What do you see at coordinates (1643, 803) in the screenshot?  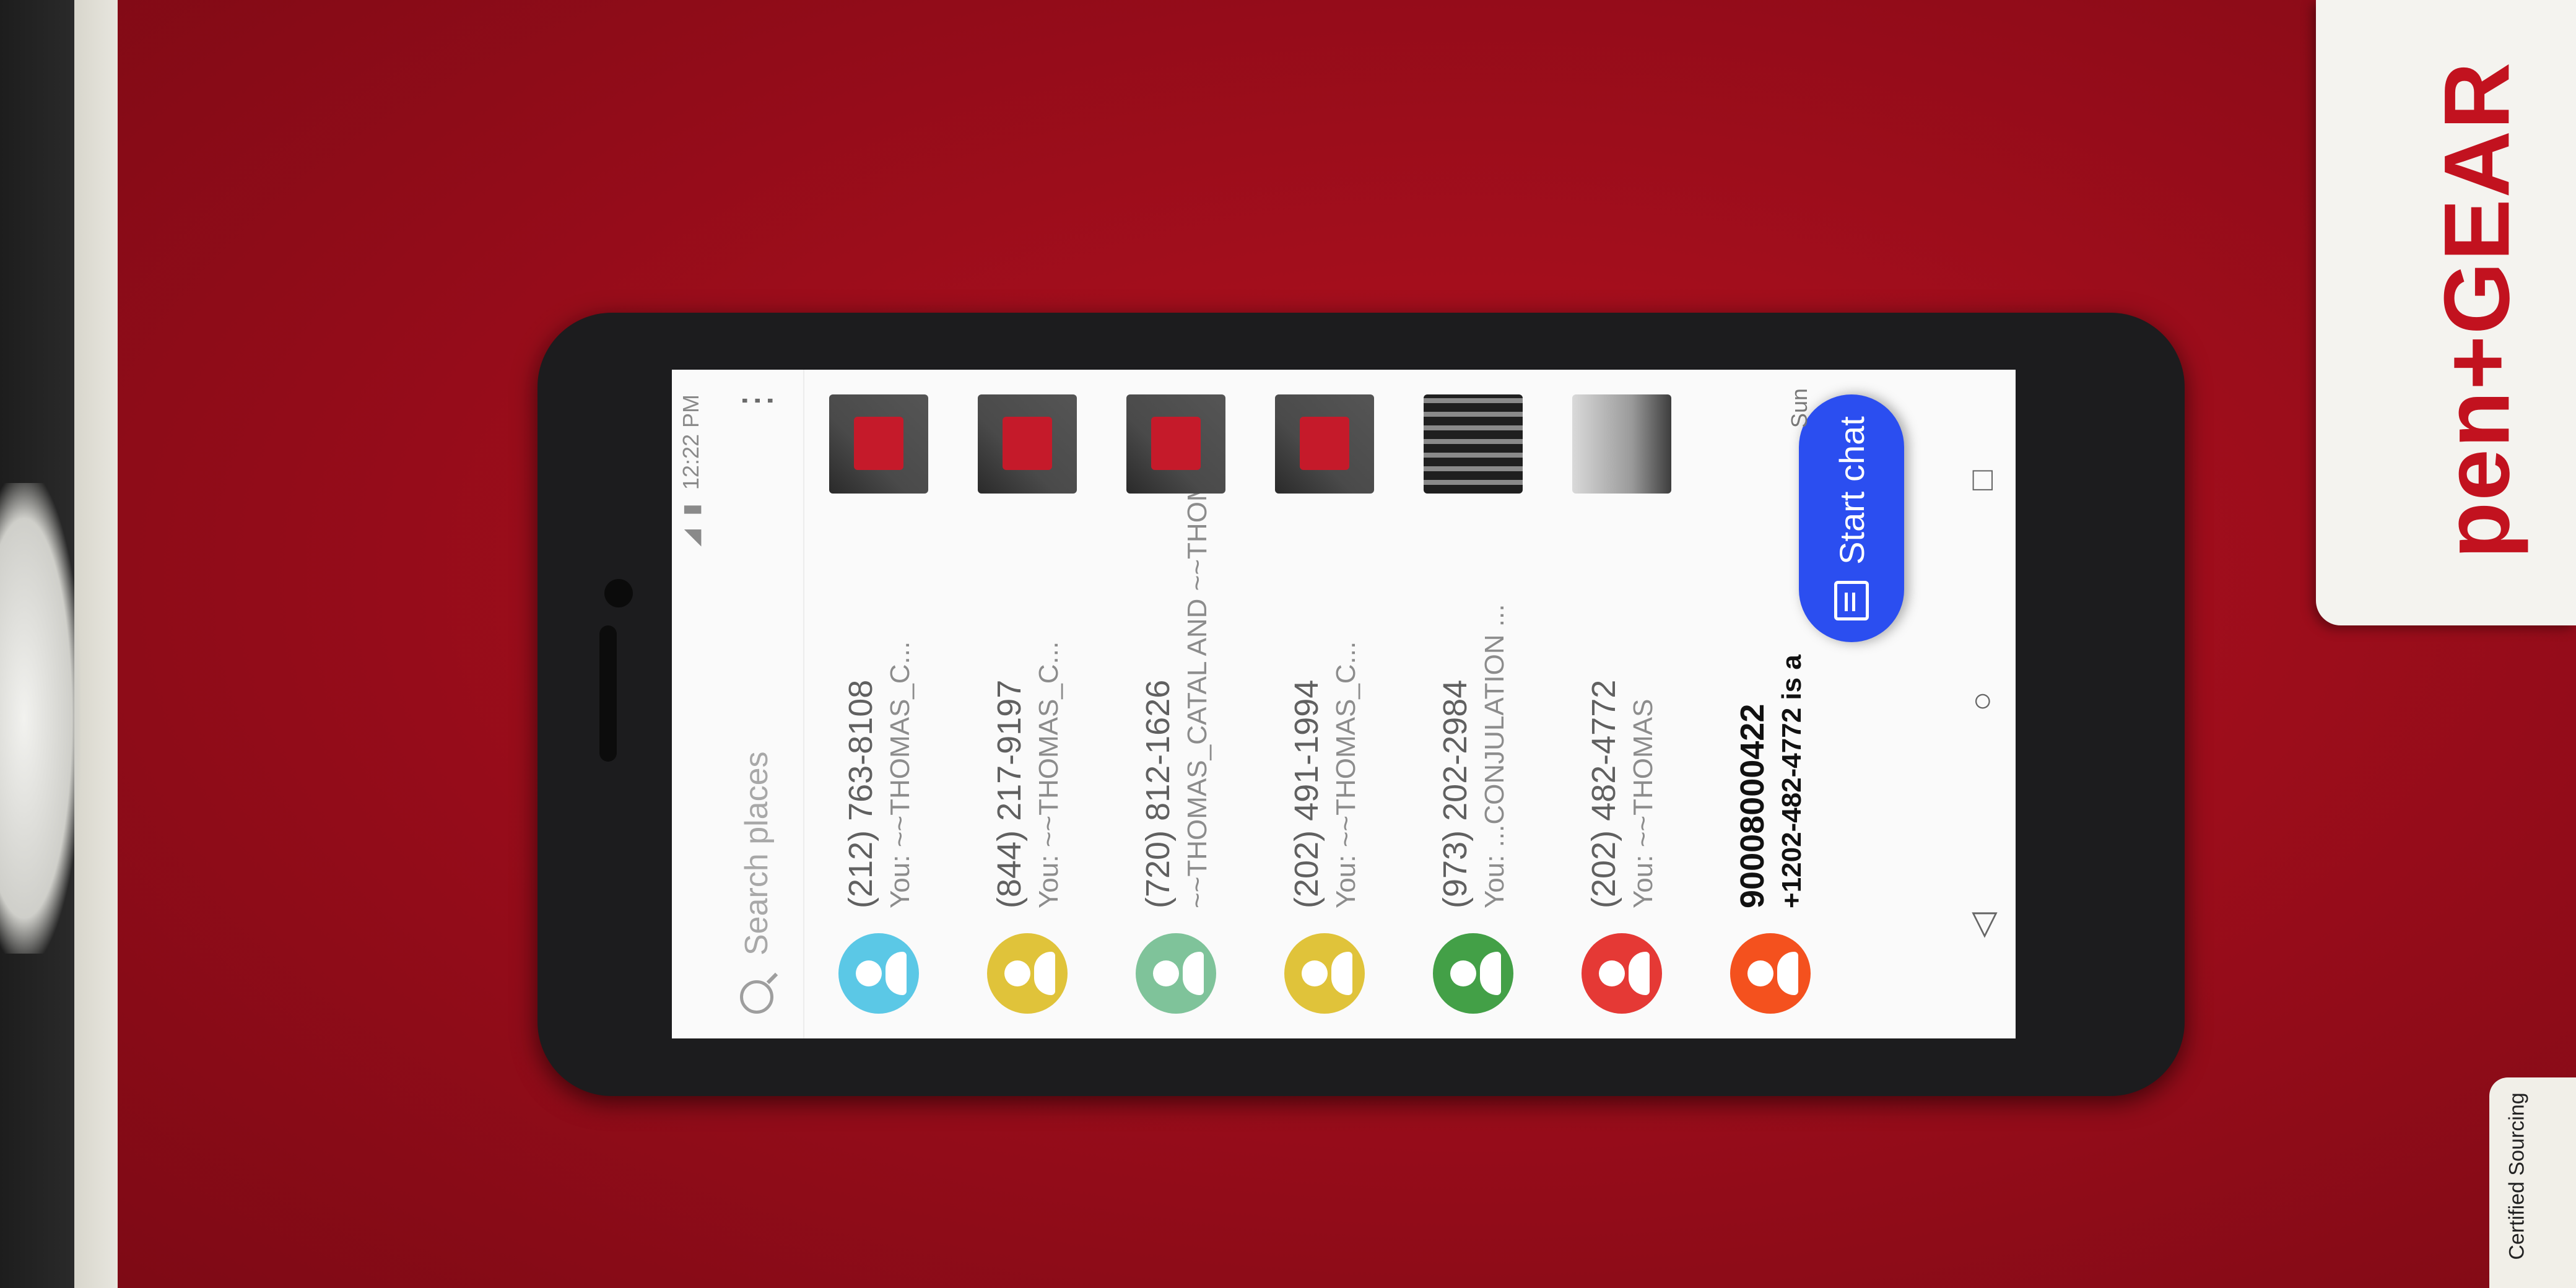 I see `conversation-snippet: You: ~~THOMAS` at bounding box center [1643, 803].